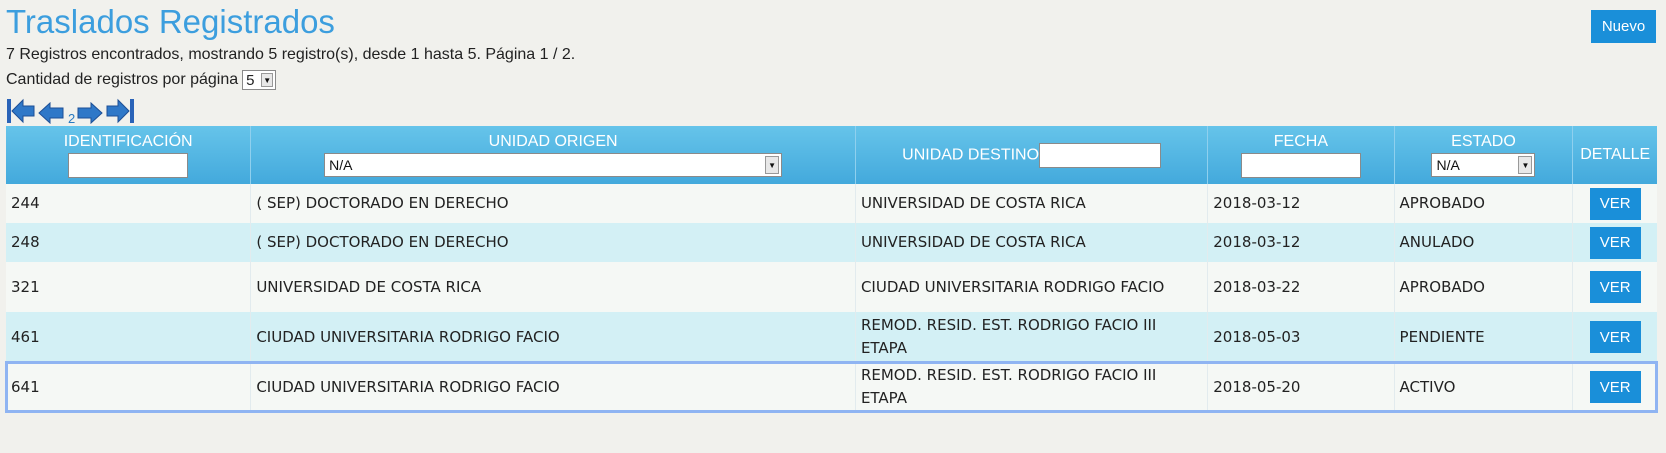 The width and height of the screenshot is (1666, 453). I want to click on per-page-value: 5, so click(250, 80).